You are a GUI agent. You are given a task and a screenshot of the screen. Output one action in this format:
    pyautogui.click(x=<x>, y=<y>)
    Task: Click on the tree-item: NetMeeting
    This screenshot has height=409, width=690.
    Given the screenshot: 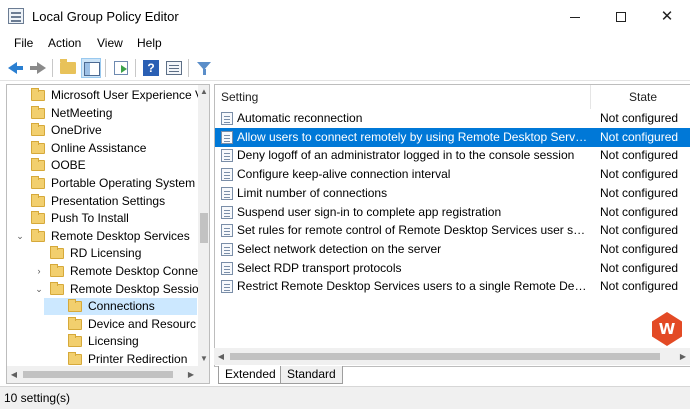 What is the action you would take?
    pyautogui.click(x=102, y=113)
    